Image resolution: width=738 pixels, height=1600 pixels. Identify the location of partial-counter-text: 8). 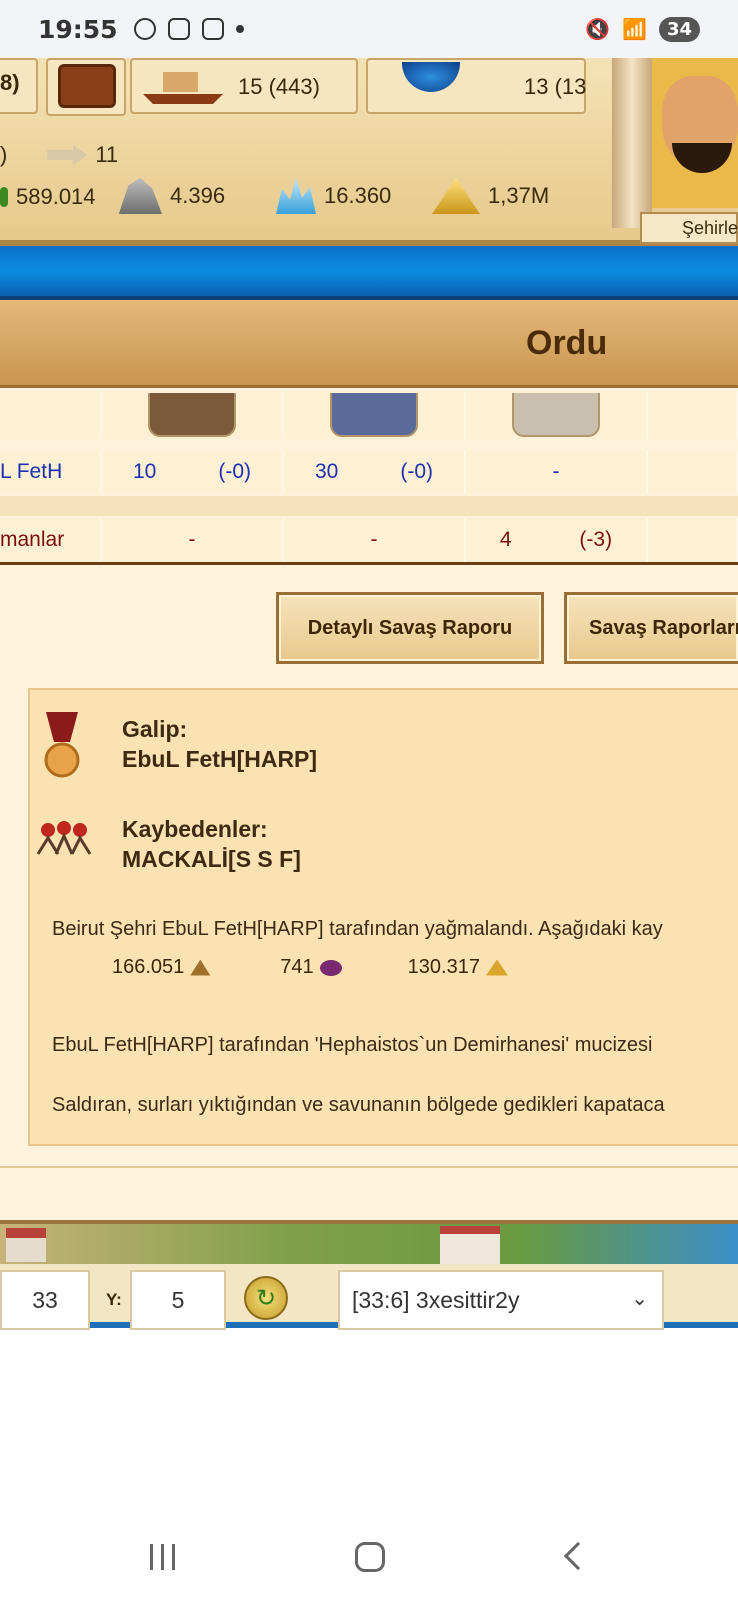
(10, 82).